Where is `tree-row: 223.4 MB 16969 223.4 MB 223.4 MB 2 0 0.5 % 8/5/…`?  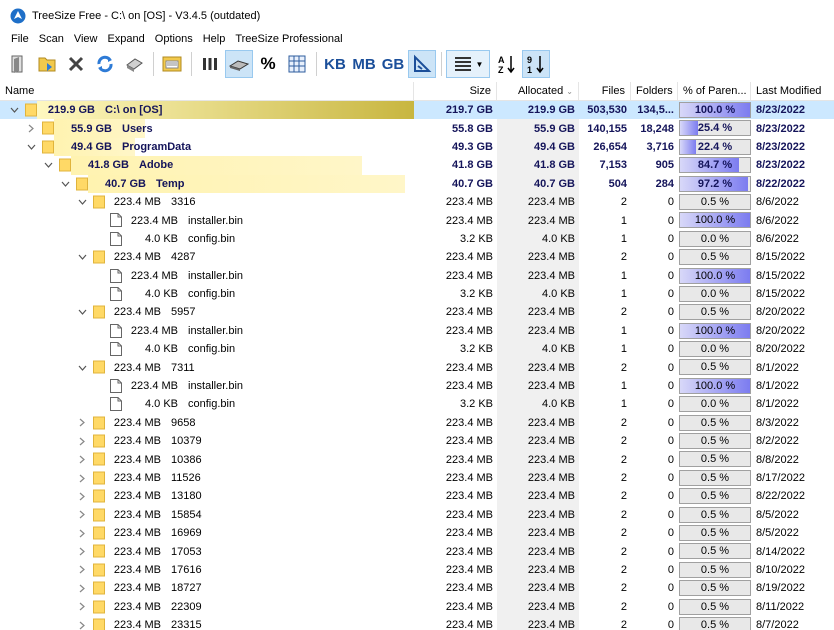 tree-row: 223.4 MB 16969 223.4 MB 223.4 MB 2 0 0.5 % 8/5/… is located at coordinates (417, 533).